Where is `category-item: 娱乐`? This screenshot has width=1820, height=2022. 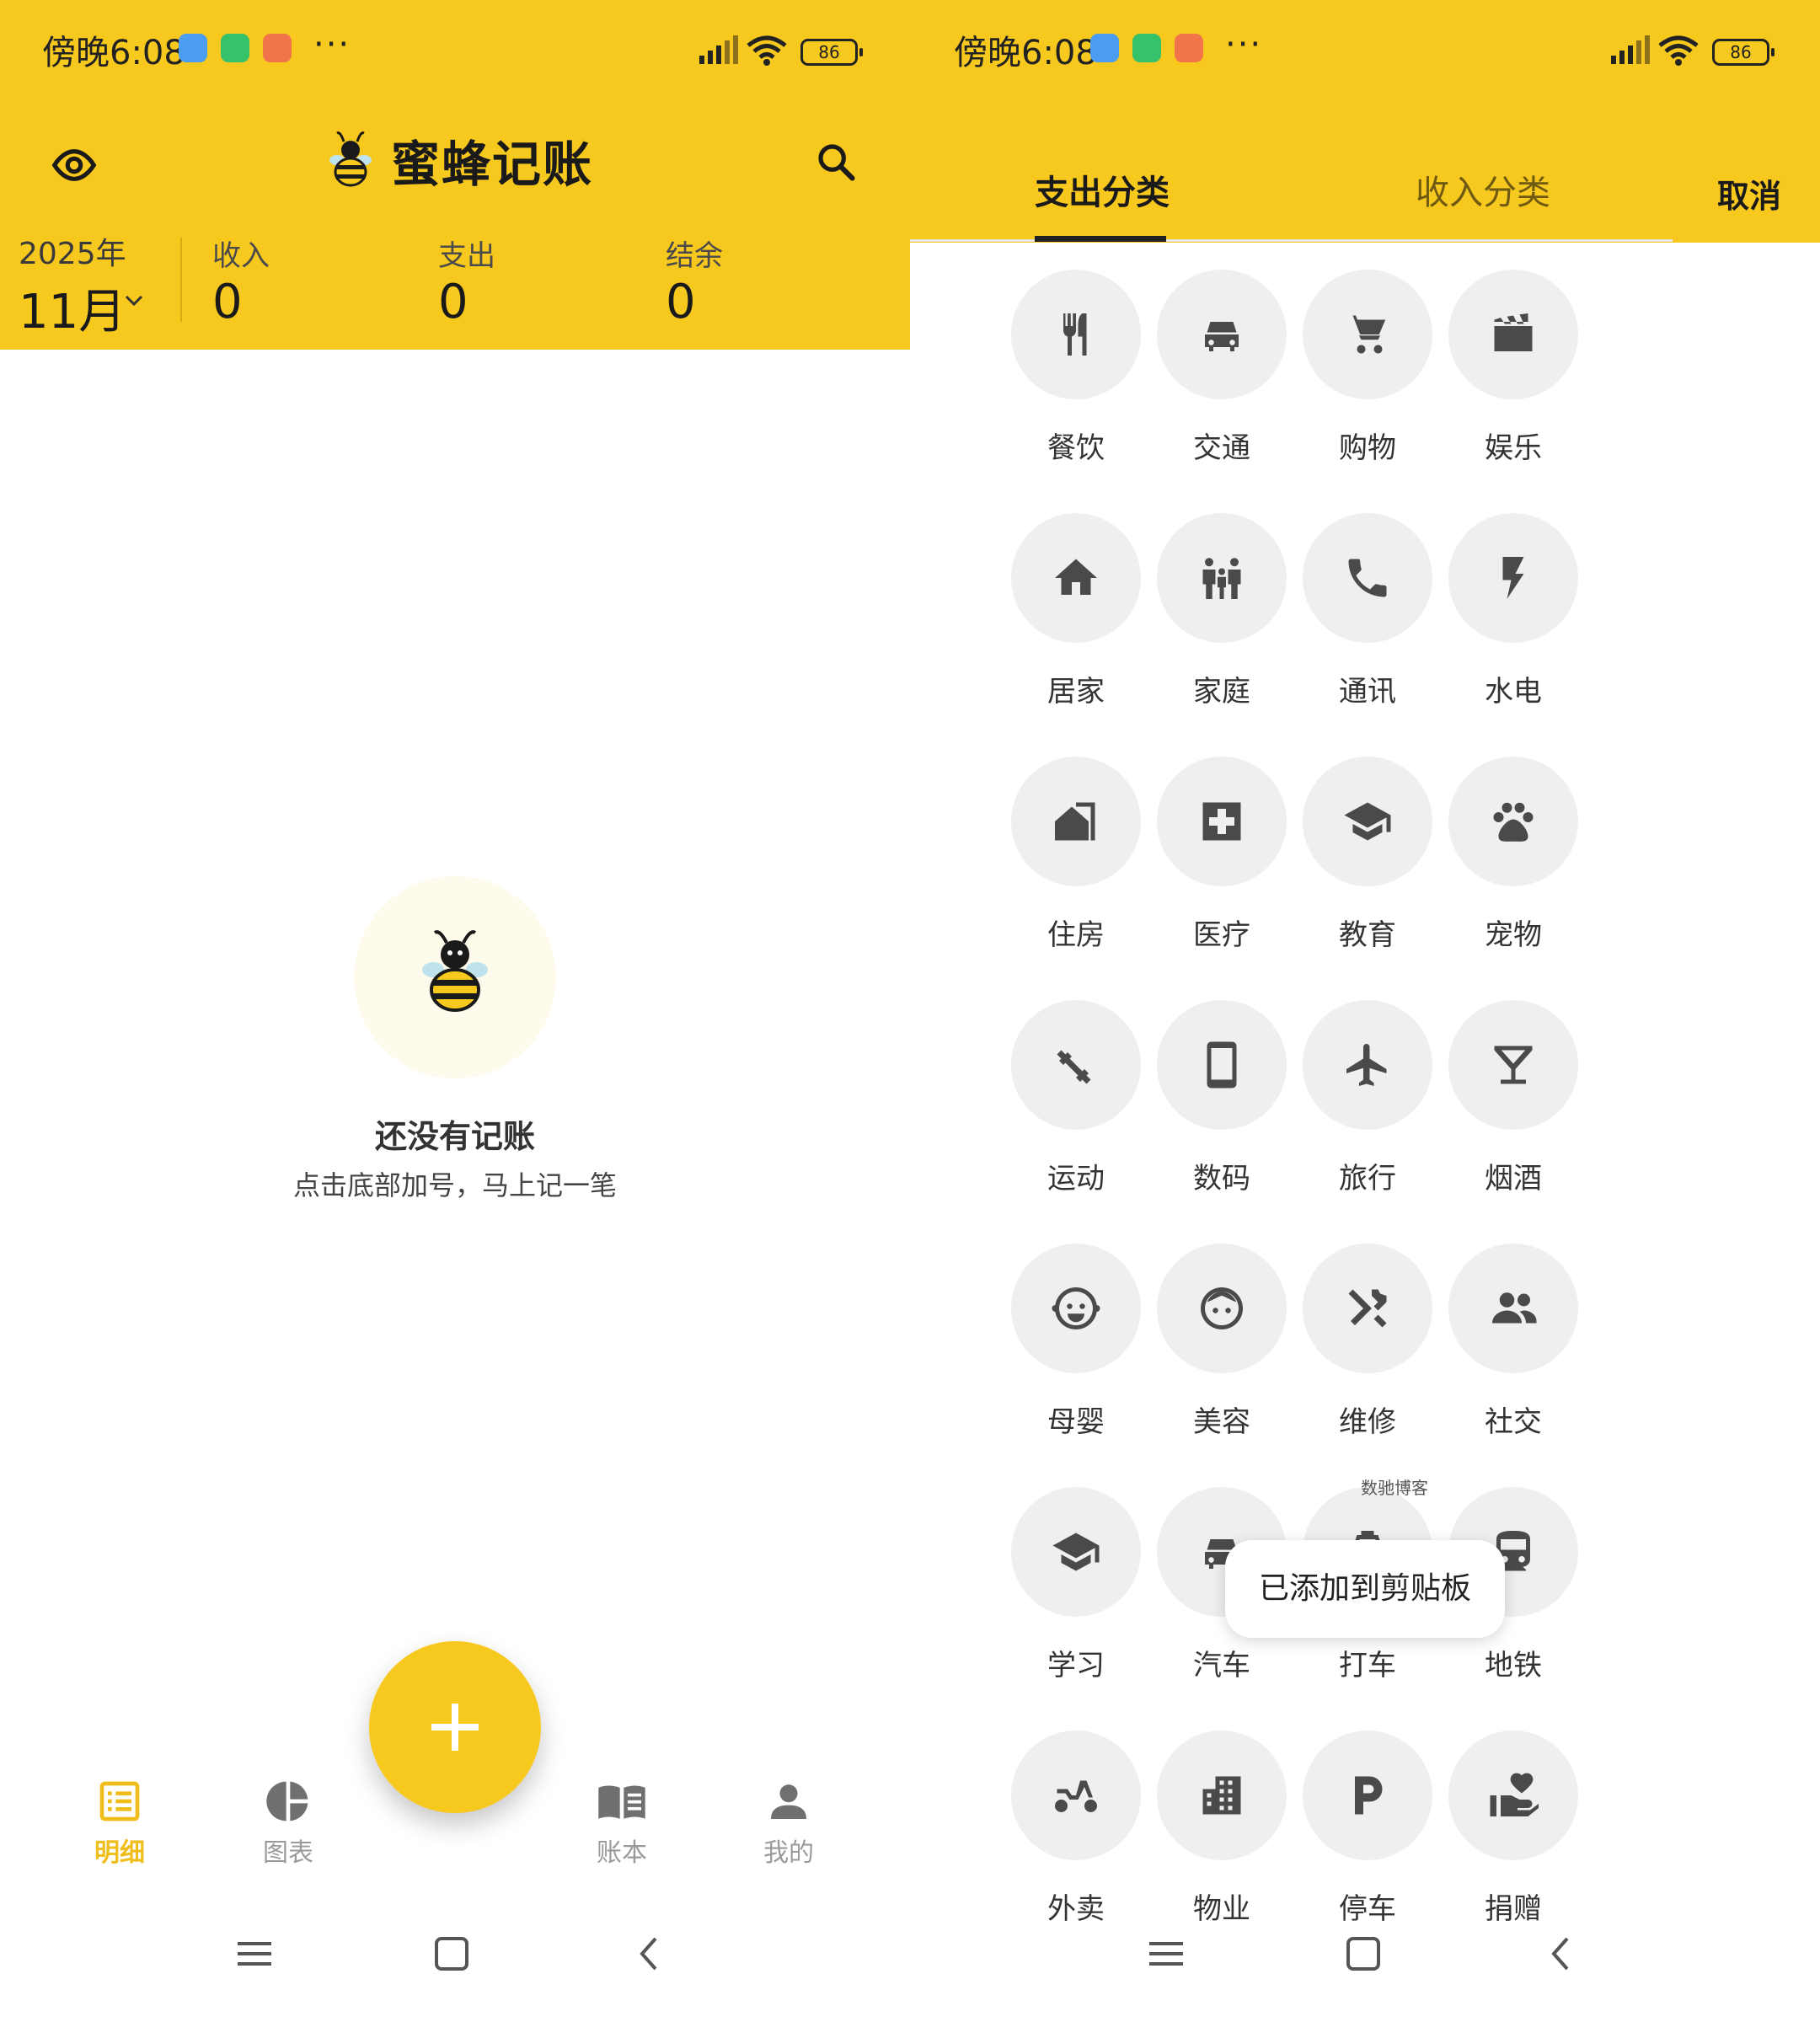
category-item: 娱乐 is located at coordinates (1513, 368).